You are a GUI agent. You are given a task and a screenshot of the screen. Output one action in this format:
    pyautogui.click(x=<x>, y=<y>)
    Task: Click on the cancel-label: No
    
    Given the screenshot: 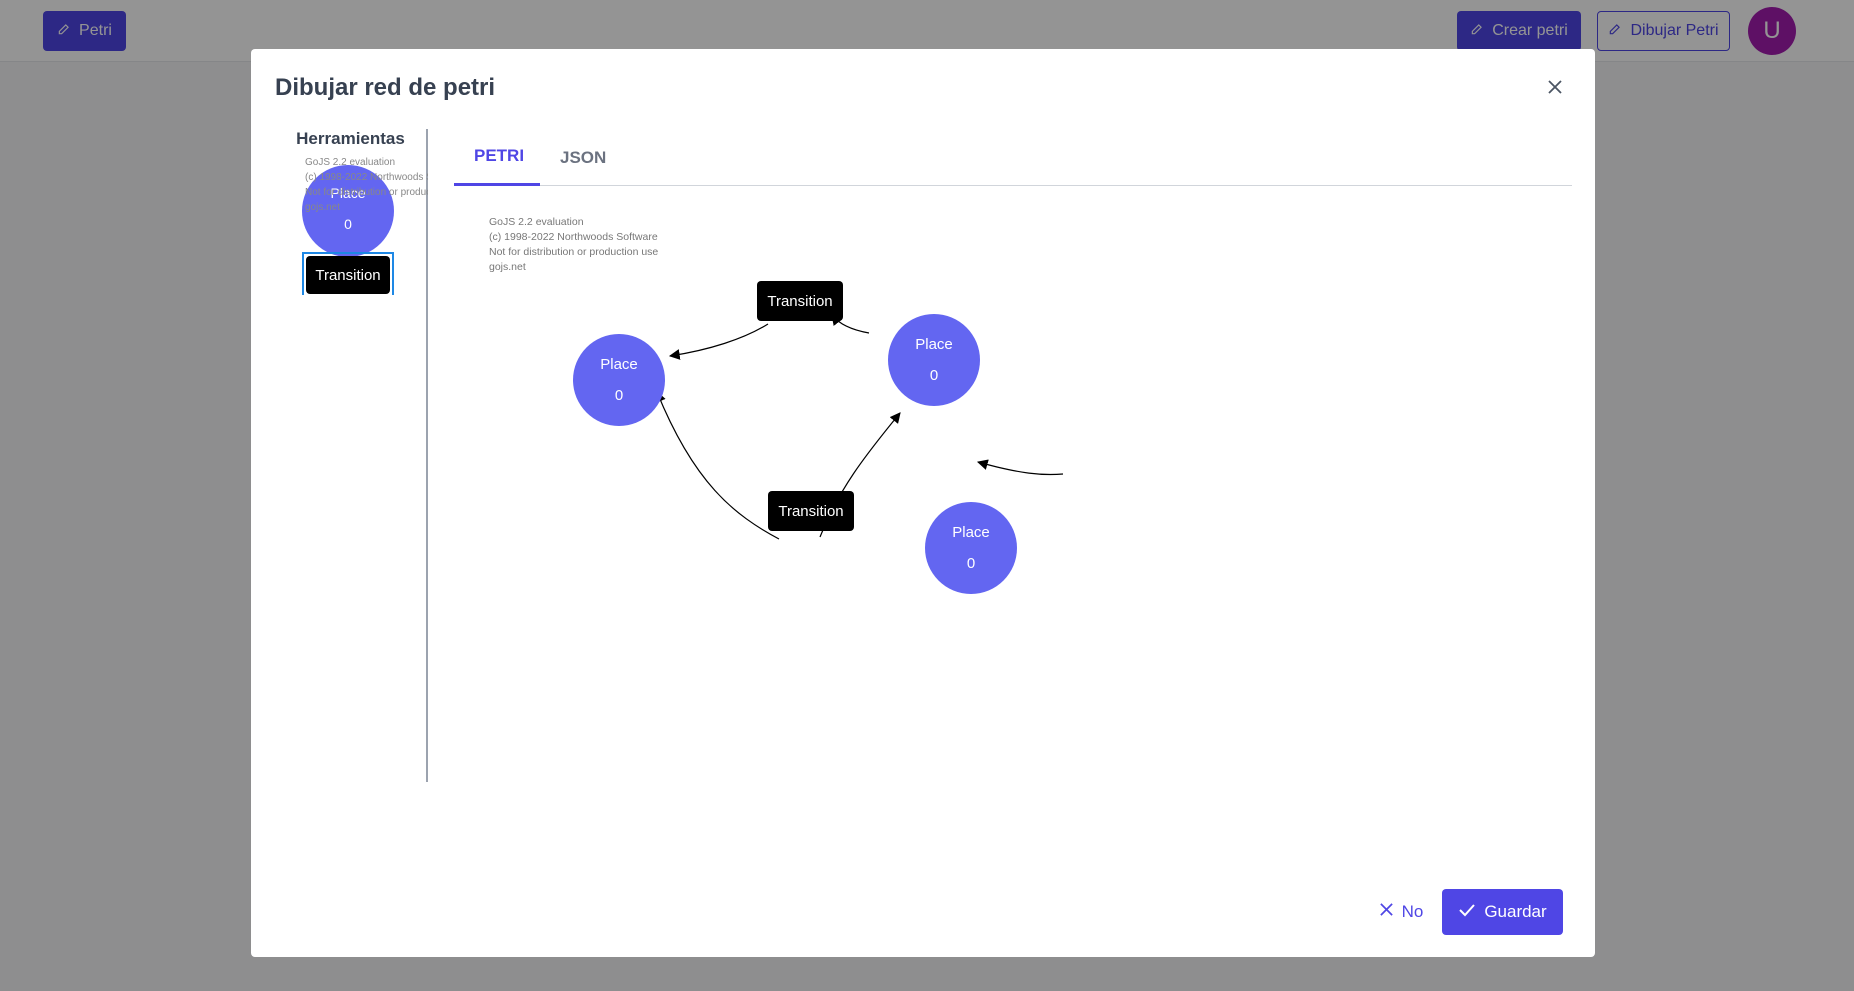 What is the action you would take?
    pyautogui.click(x=1412, y=911)
    